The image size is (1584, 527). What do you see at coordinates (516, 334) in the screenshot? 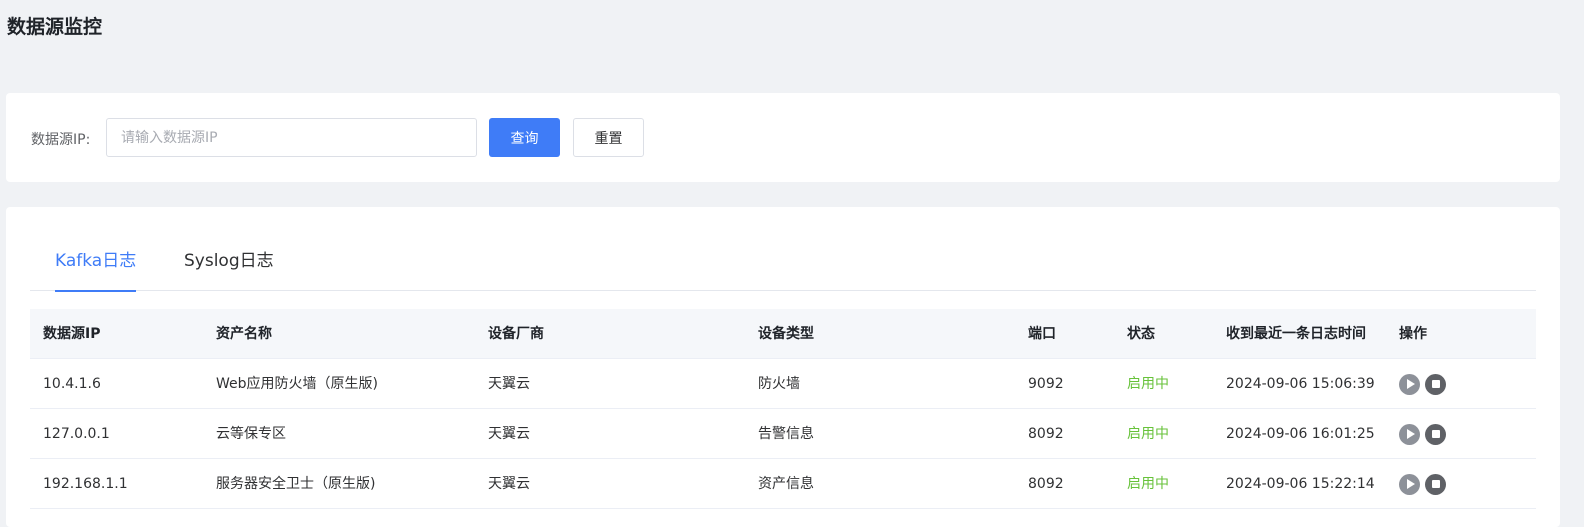
I see `header-vendor: 设备厂商` at bounding box center [516, 334].